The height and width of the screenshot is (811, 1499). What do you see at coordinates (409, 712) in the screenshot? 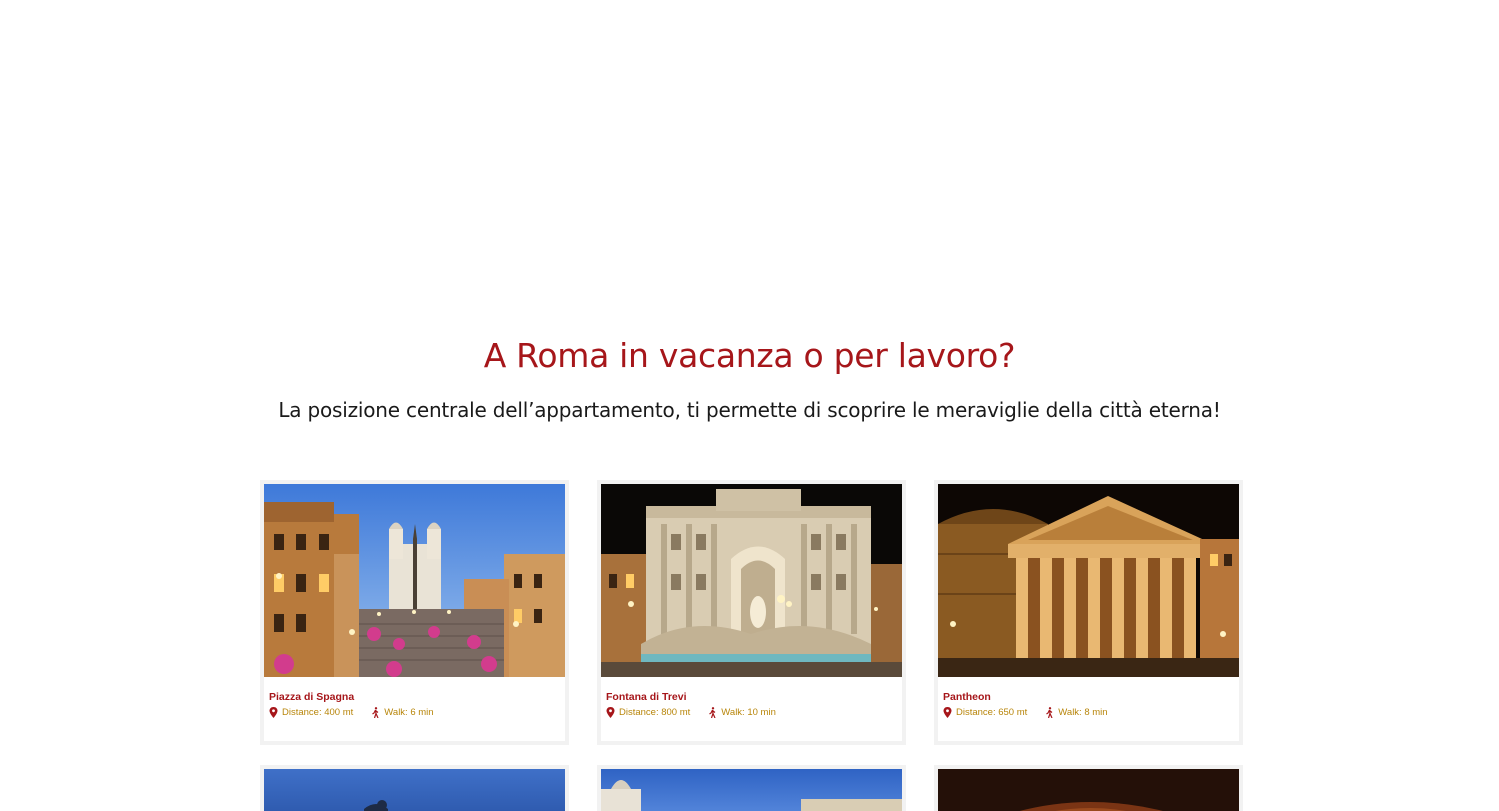
I see `walk-label: Walk: 6 min` at bounding box center [409, 712].